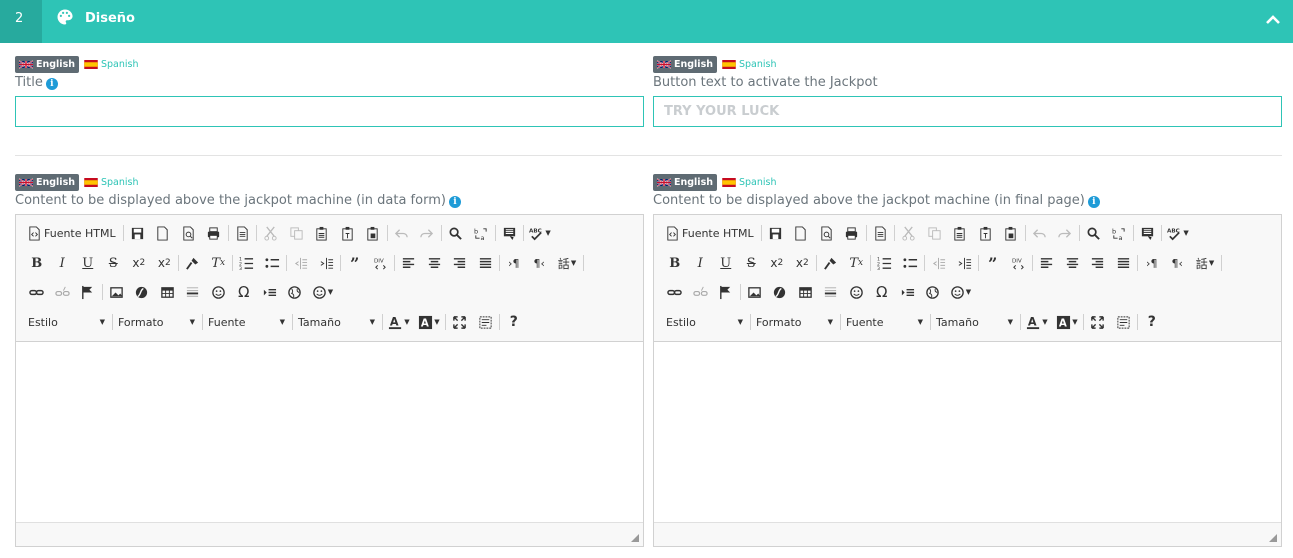 This screenshot has height=558, width=1293. Describe the element at coordinates (967, 111) in the screenshot. I see `button-text-input` at that location.